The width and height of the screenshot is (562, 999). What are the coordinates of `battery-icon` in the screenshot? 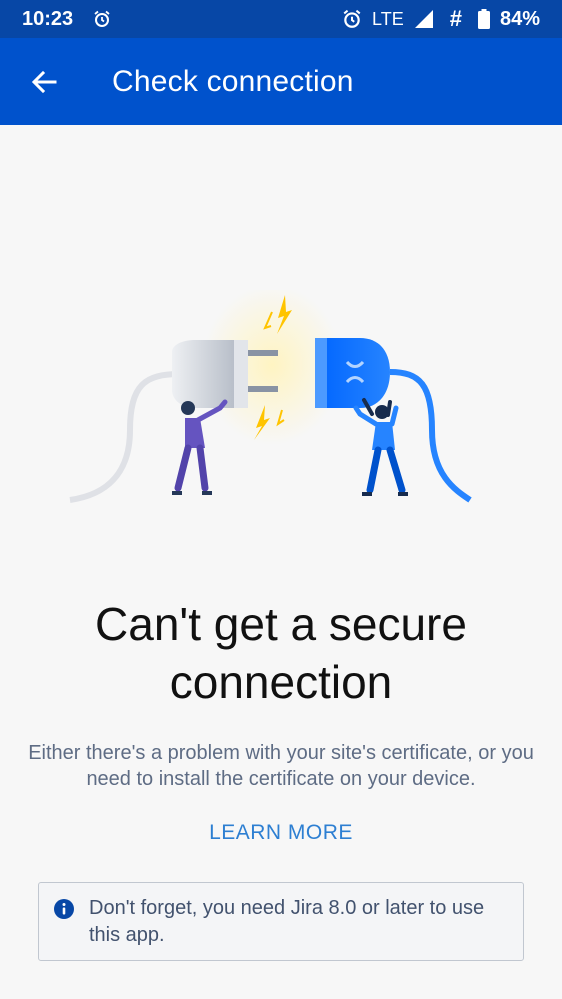 It's located at (483, 19).